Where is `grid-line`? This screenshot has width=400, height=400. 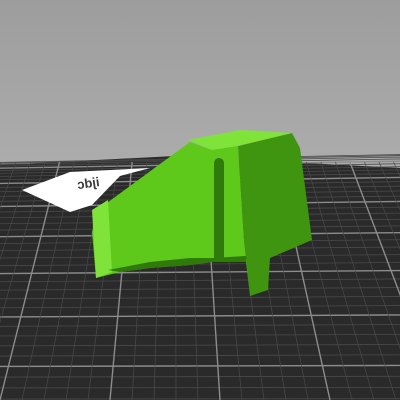 grid-line is located at coordinates (200, 366).